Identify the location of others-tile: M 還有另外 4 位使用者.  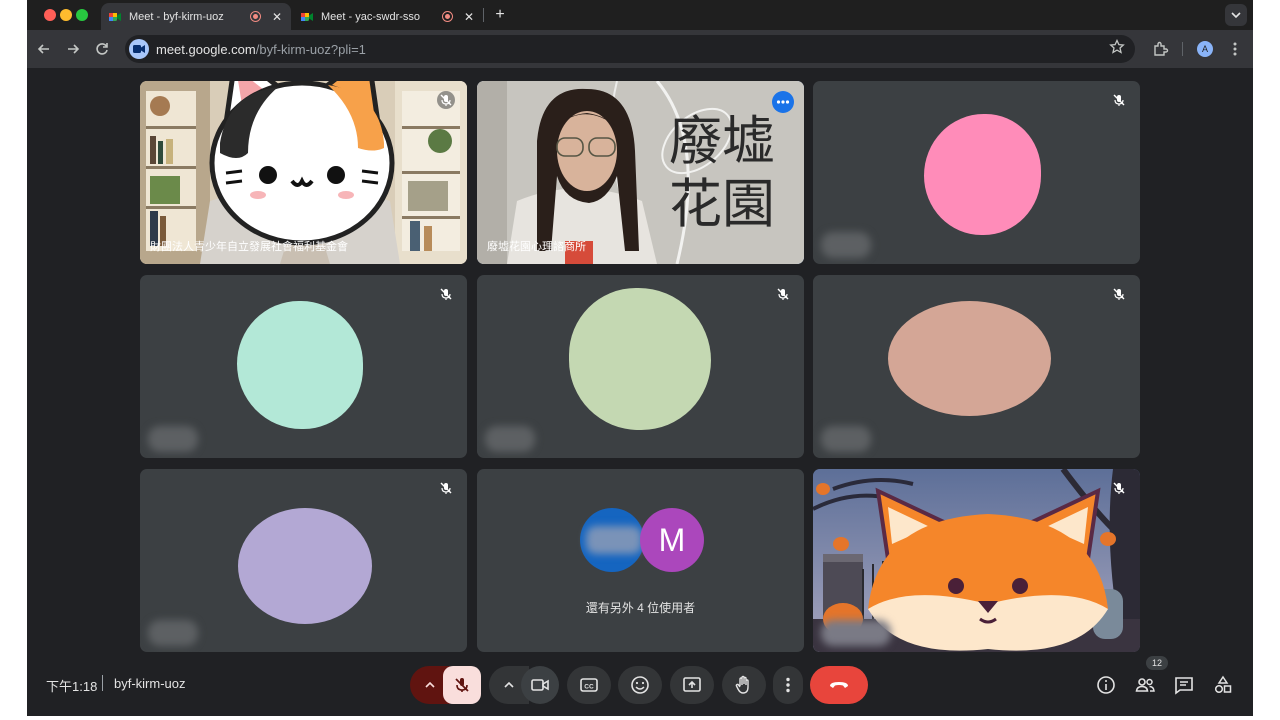
(640, 560).